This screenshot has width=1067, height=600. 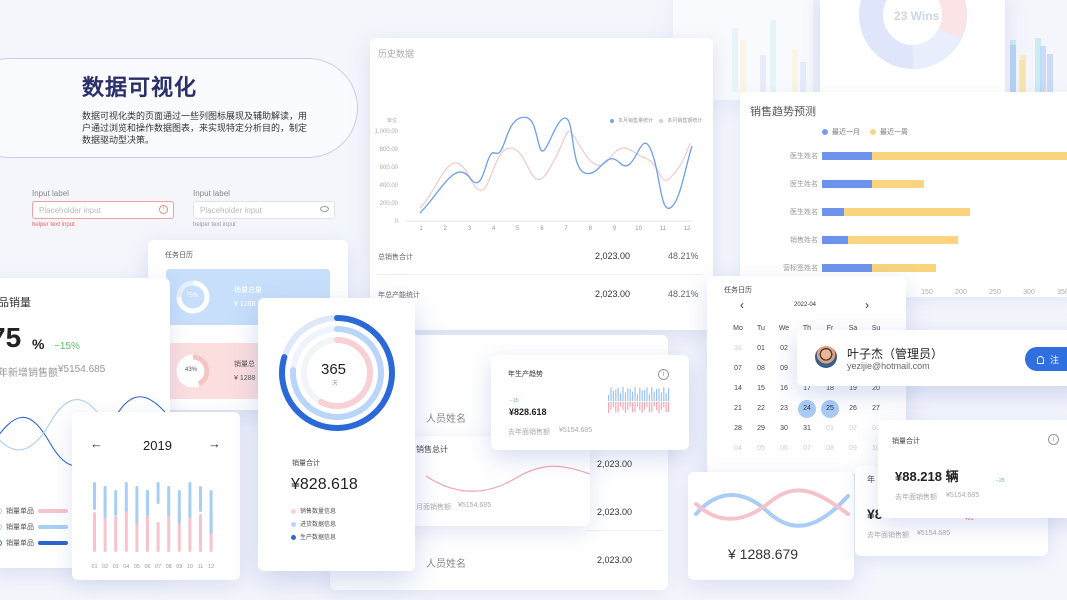 I want to click on wins-label: 23 Wins, so click(x=917, y=16).